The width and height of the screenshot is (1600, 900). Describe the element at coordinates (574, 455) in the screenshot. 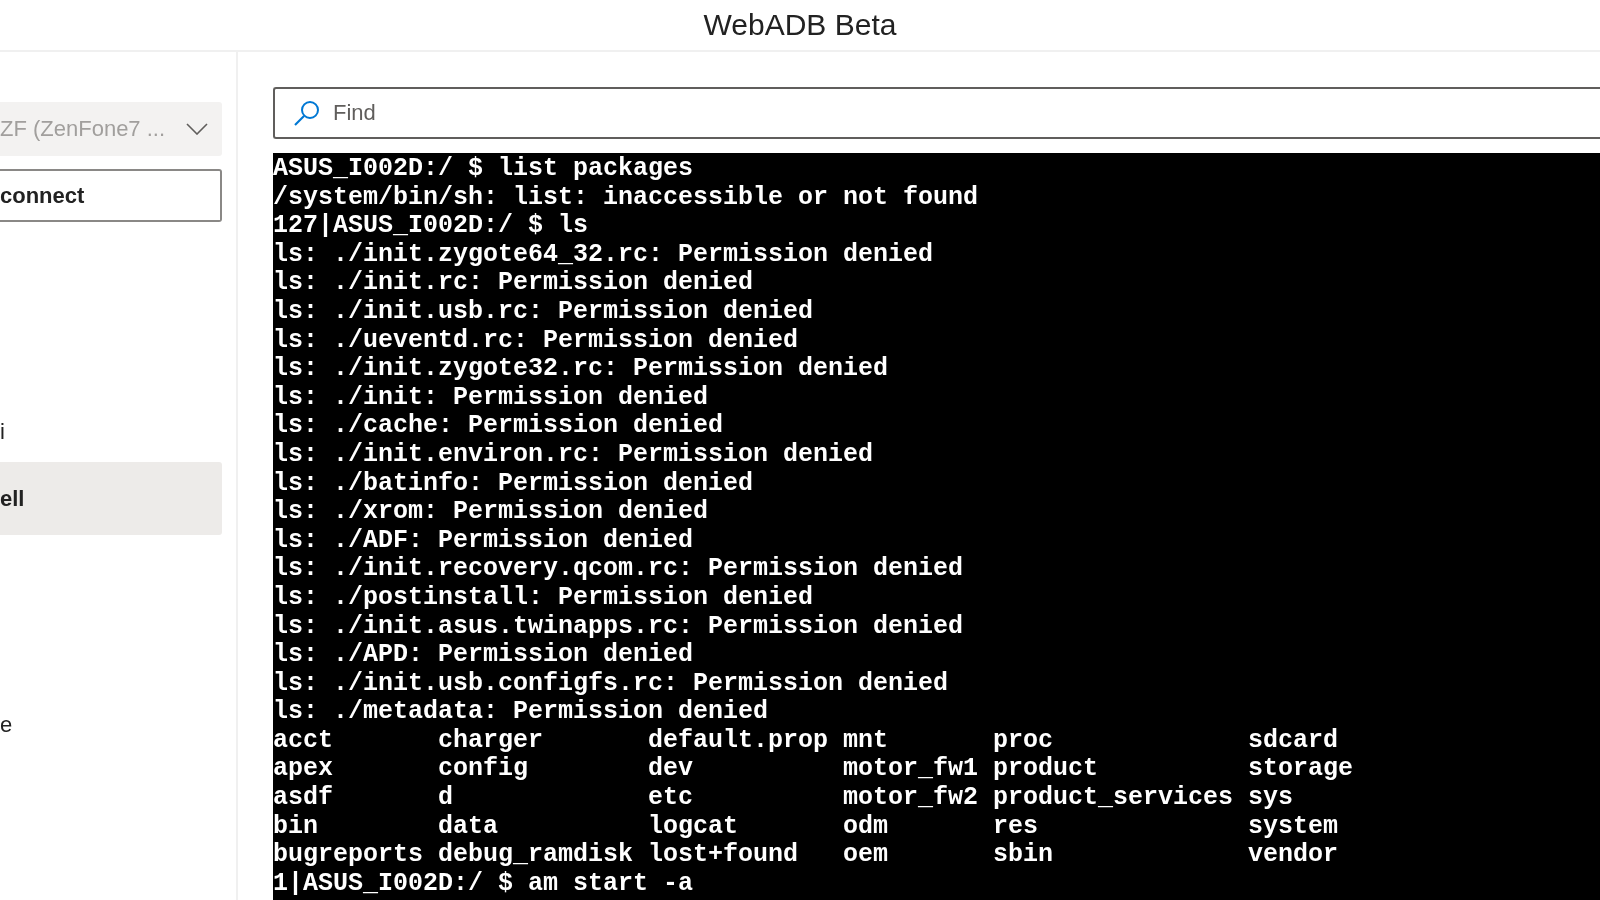

I see `terminal-line: ls: ./init.environ.rc: Permission denied` at that location.